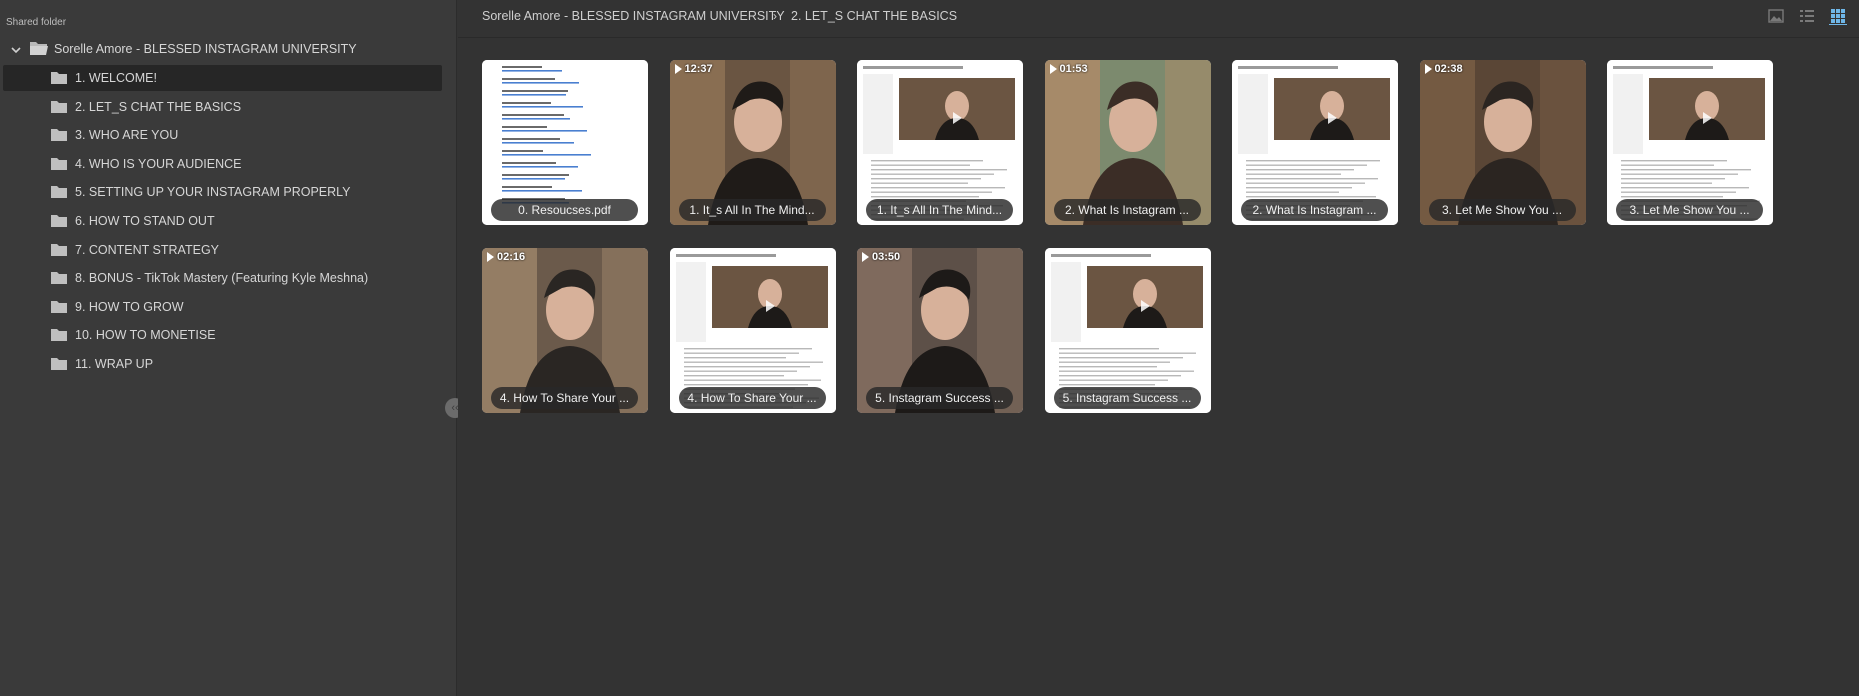 The width and height of the screenshot is (1859, 696). What do you see at coordinates (1807, 16) in the screenshot?
I see `list-view-icon` at bounding box center [1807, 16].